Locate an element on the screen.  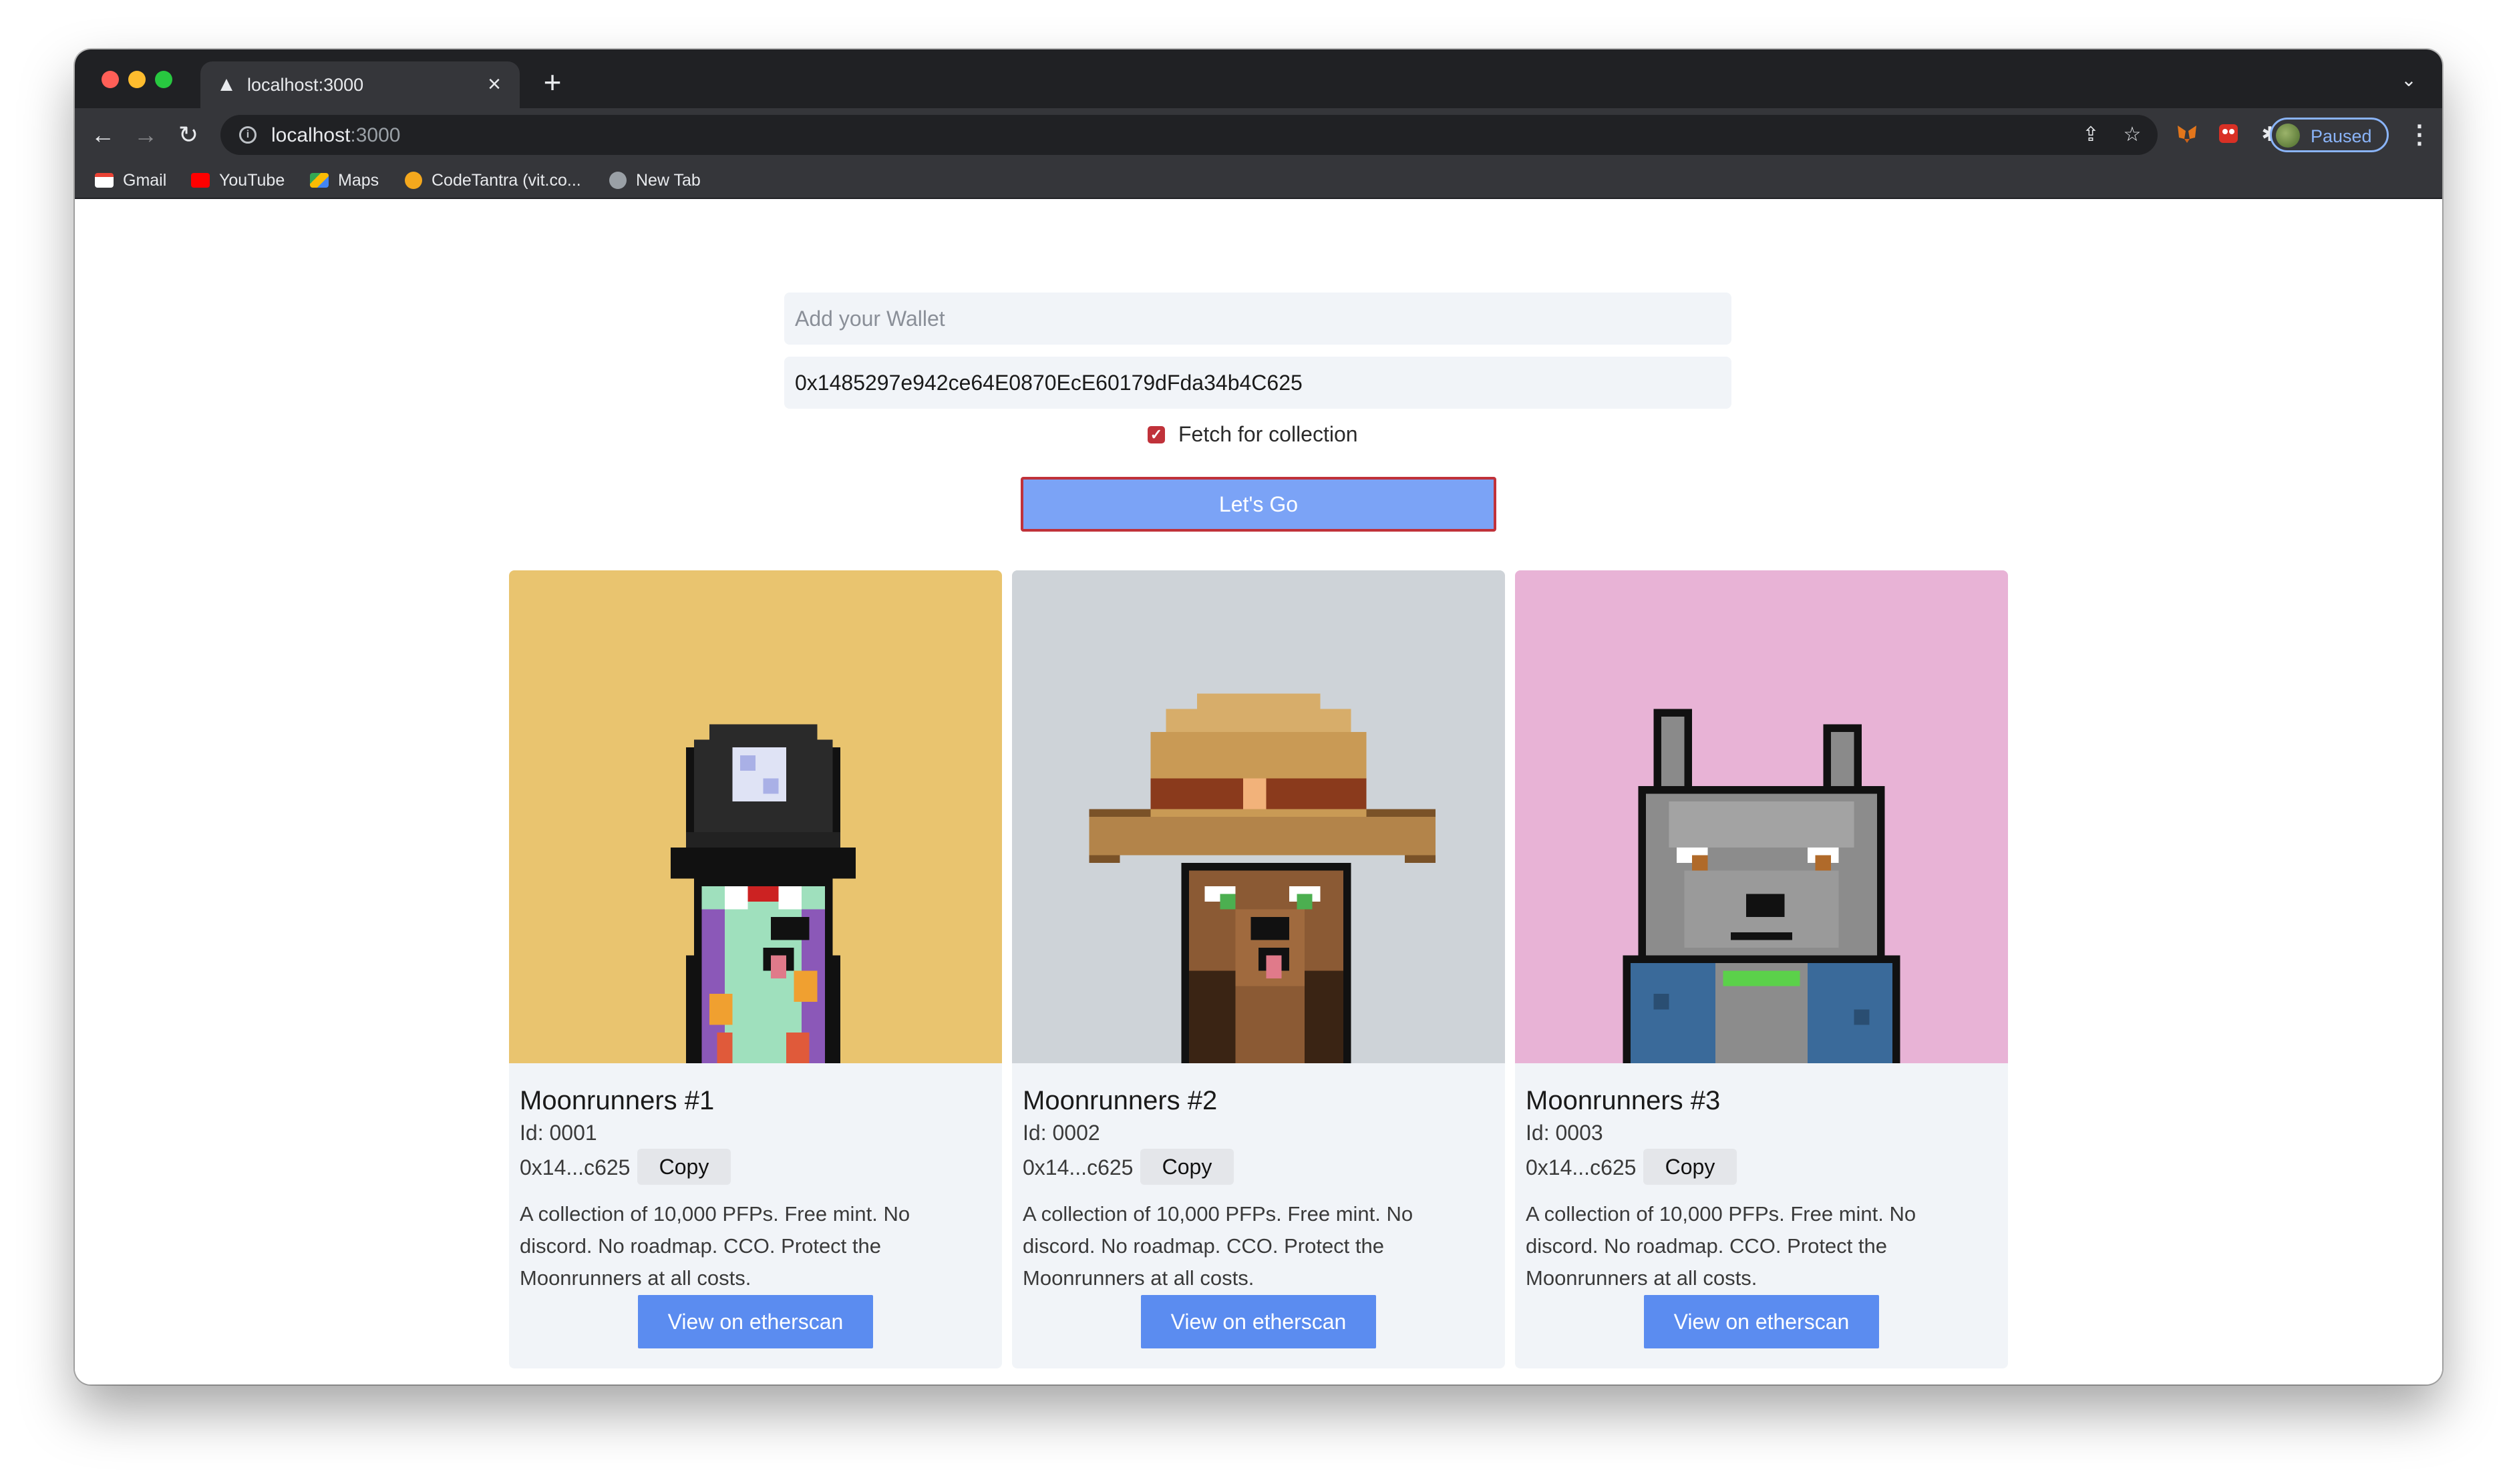
bookmark-star-icon: ☆ is located at coordinates (2132, 135).